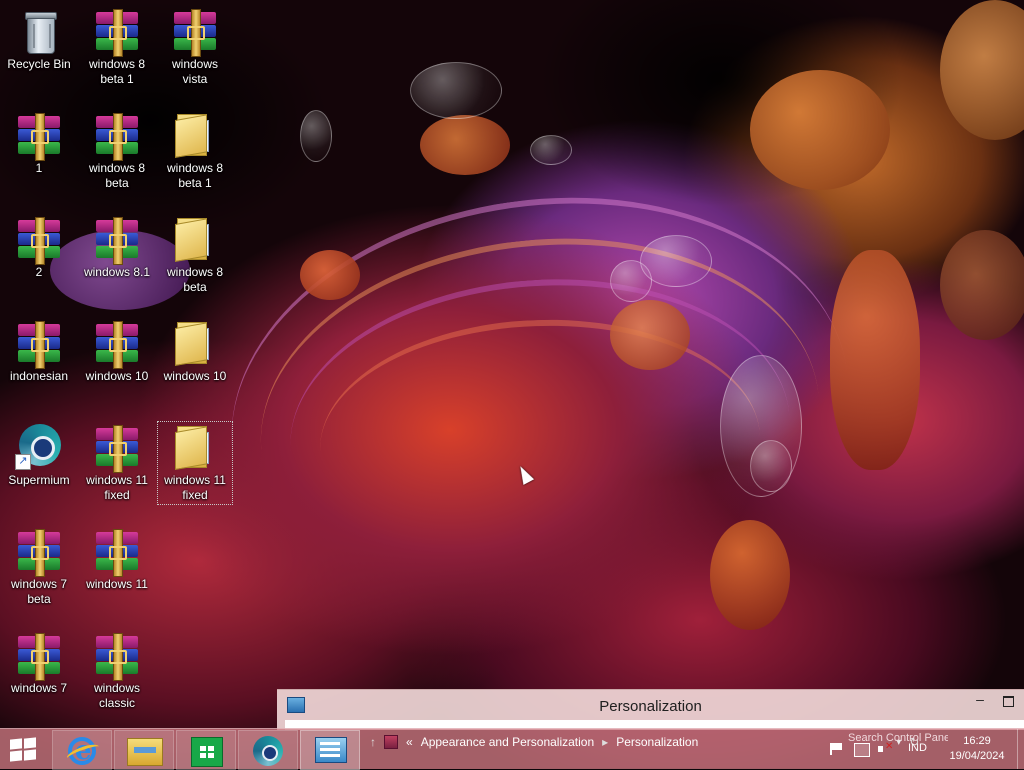 The height and width of the screenshot is (770, 1024). What do you see at coordinates (39, 446) in the screenshot?
I see `supermium-icon: ↗` at bounding box center [39, 446].